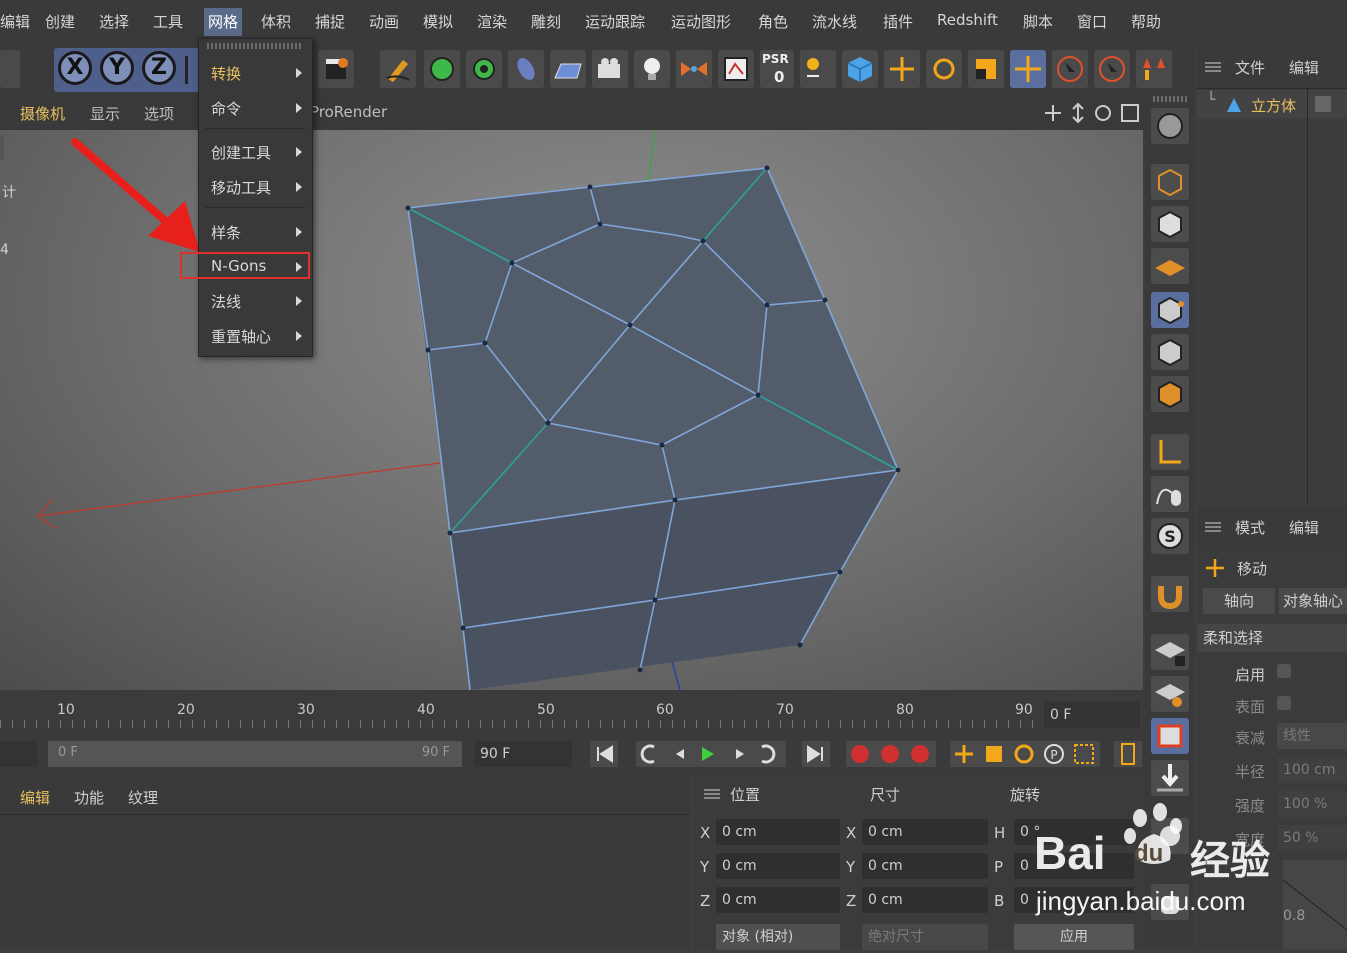 The height and width of the screenshot is (953, 1347). What do you see at coordinates (1170, 99) in the screenshot?
I see `palette-handle` at bounding box center [1170, 99].